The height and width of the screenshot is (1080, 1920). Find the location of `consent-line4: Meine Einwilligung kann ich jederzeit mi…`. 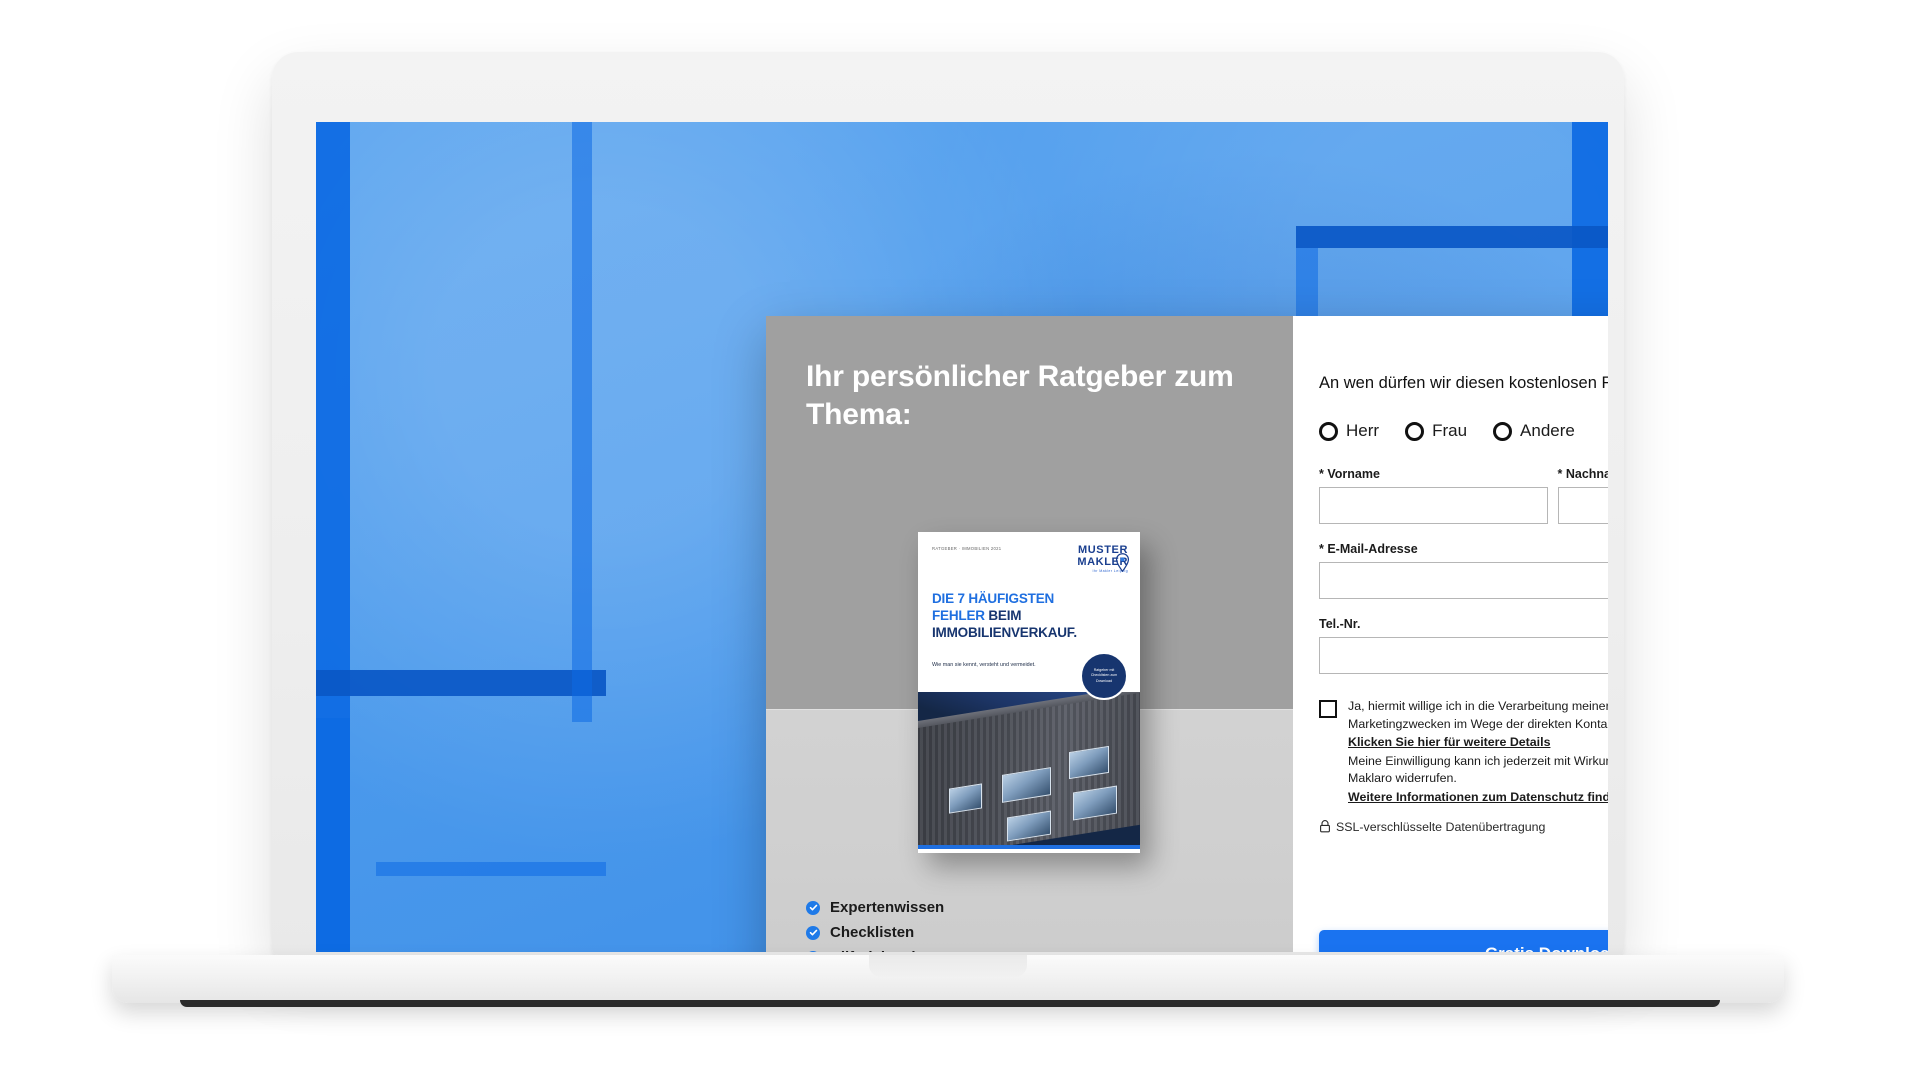

consent-line4: Meine Einwilligung kann ich jederzeit mi… is located at coordinates (1478, 760).